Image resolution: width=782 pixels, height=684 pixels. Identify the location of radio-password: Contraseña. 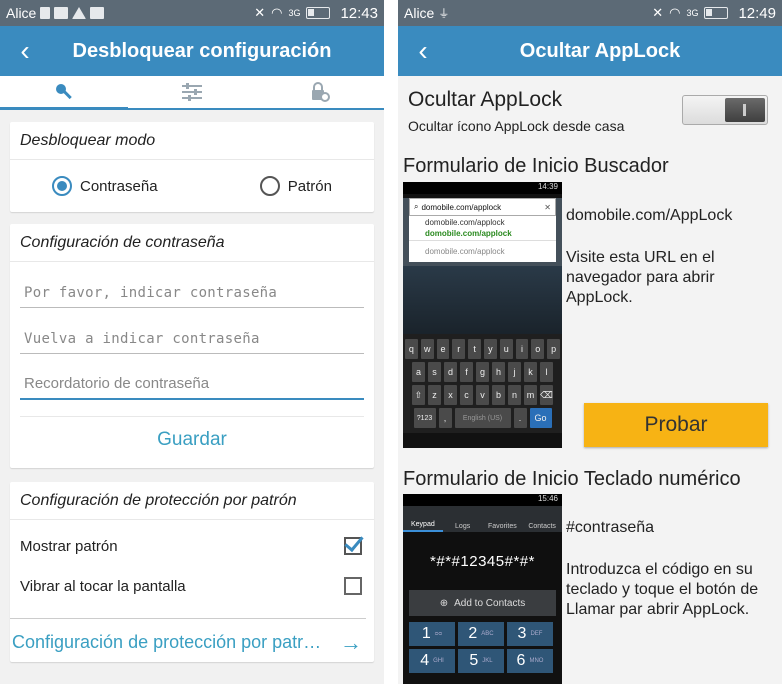
(105, 186).